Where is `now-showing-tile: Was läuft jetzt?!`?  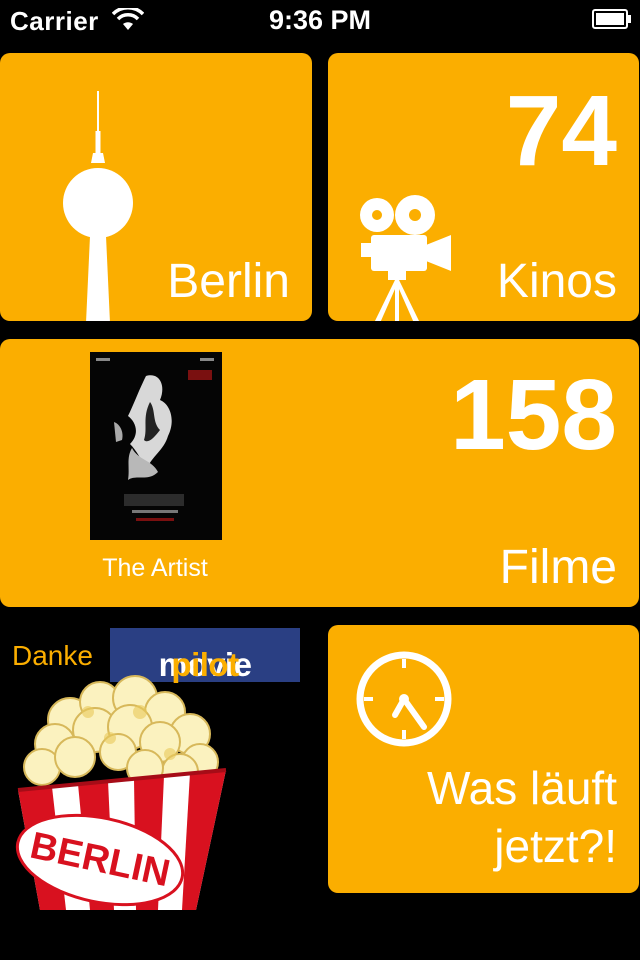 now-showing-tile: Was läuft jetzt?! is located at coordinates (483, 759).